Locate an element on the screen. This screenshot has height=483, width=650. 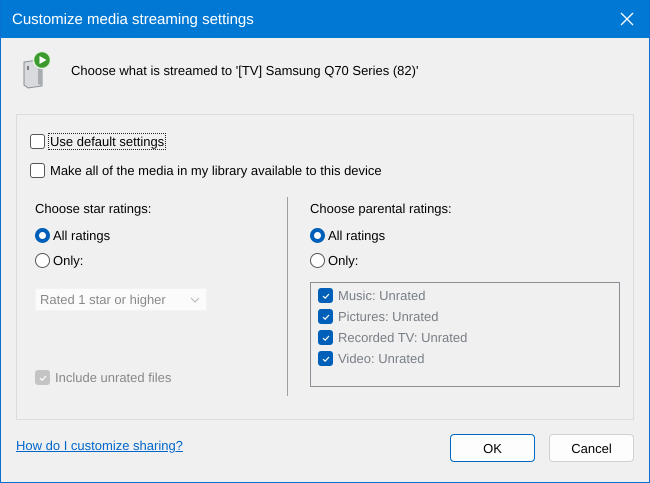
window-title: Customize media streaming settings is located at coordinates (133, 19).